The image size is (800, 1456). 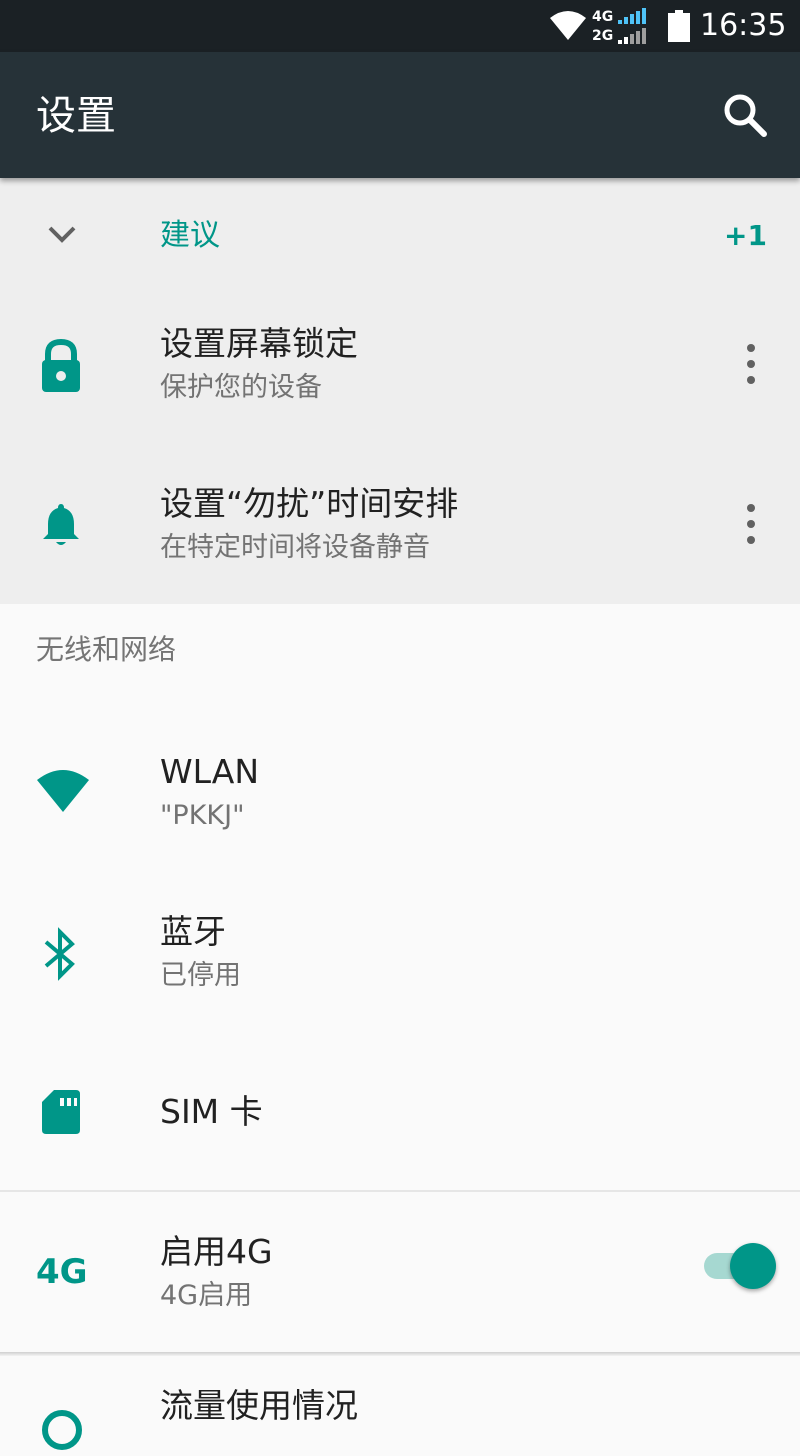 What do you see at coordinates (216, 1251) in the screenshot?
I see `settings-item-title: 启用4G` at bounding box center [216, 1251].